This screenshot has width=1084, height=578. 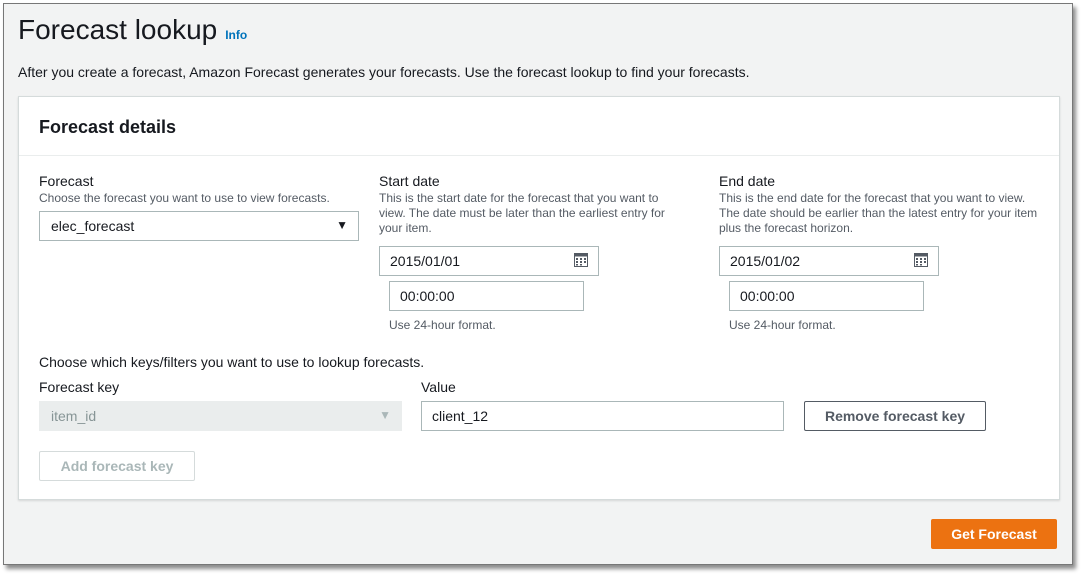 What do you see at coordinates (438, 387) in the screenshot?
I see `value-label: Value` at bounding box center [438, 387].